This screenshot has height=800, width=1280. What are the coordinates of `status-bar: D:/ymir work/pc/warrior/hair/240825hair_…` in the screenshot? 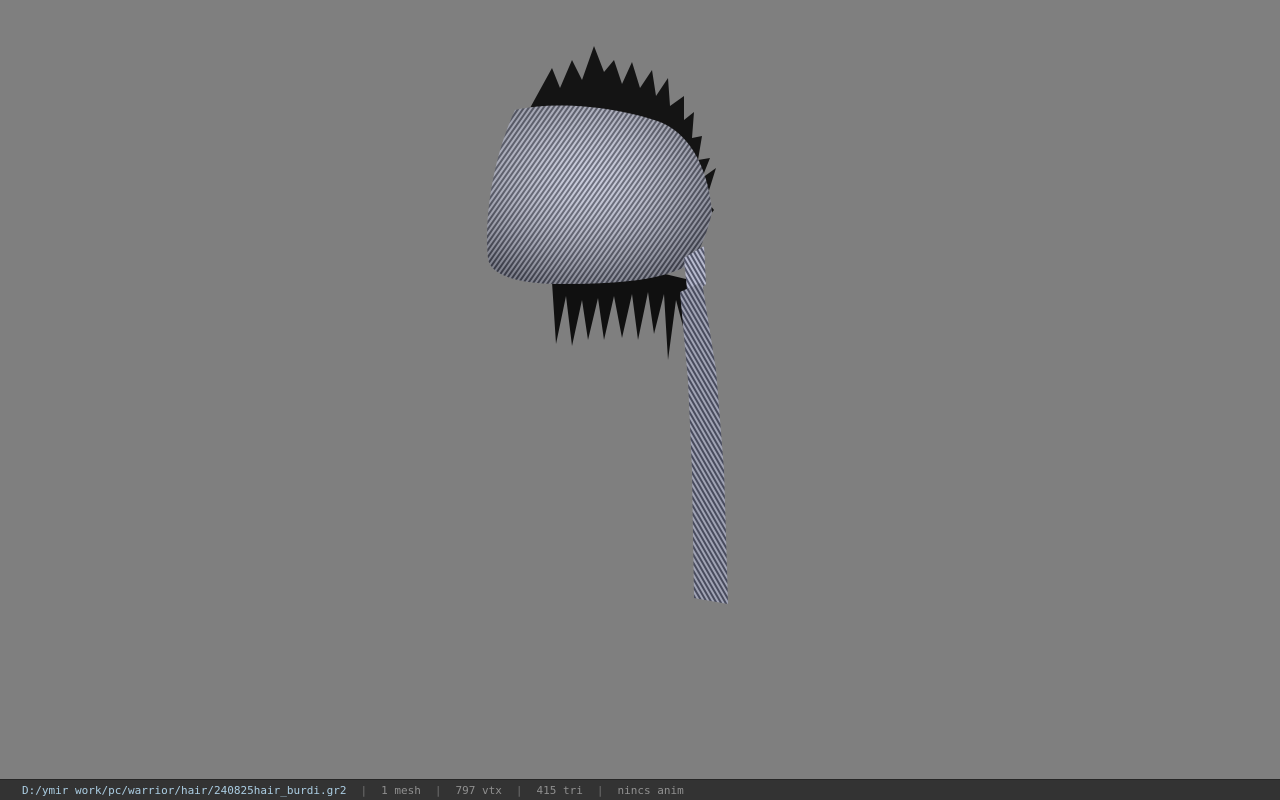 It's located at (640, 789).